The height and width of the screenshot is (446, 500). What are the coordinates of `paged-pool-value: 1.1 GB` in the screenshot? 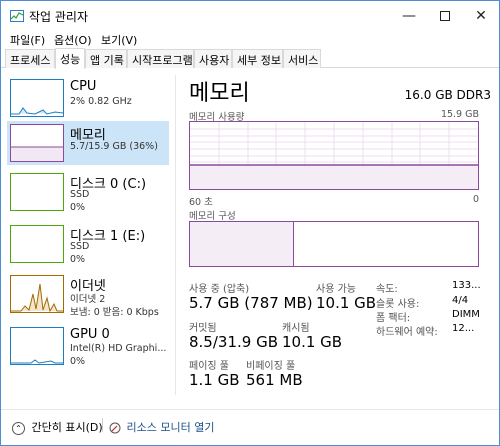 It's located at (214, 380).